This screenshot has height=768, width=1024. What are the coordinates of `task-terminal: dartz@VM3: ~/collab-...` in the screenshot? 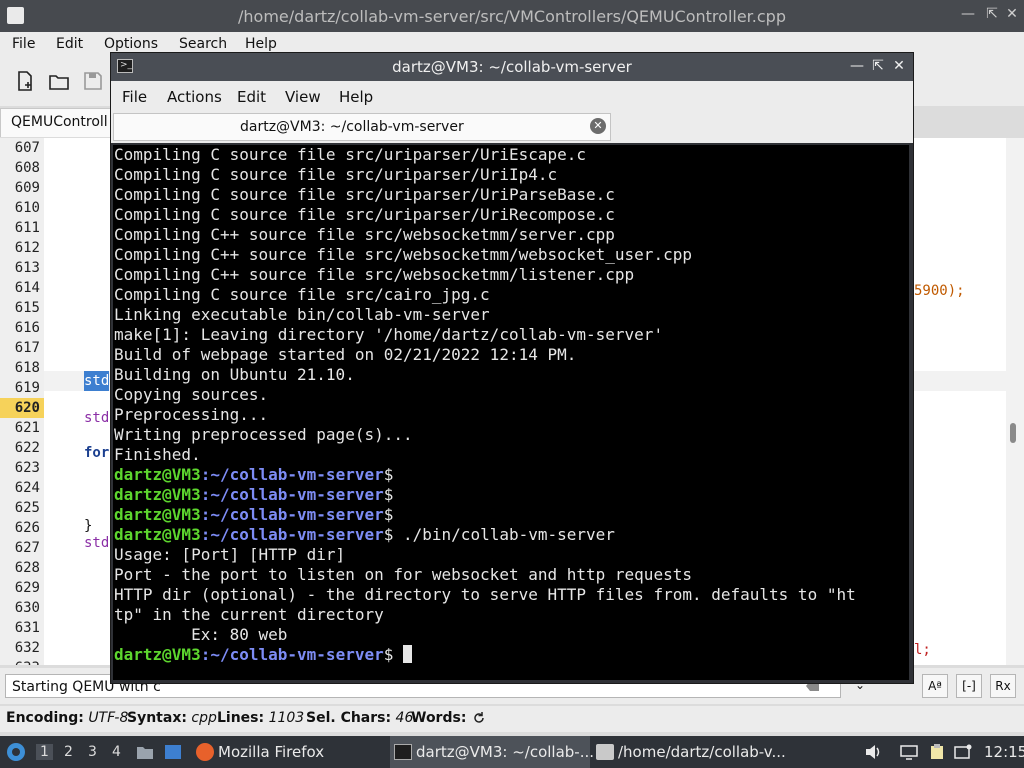 It's located at (492, 752).